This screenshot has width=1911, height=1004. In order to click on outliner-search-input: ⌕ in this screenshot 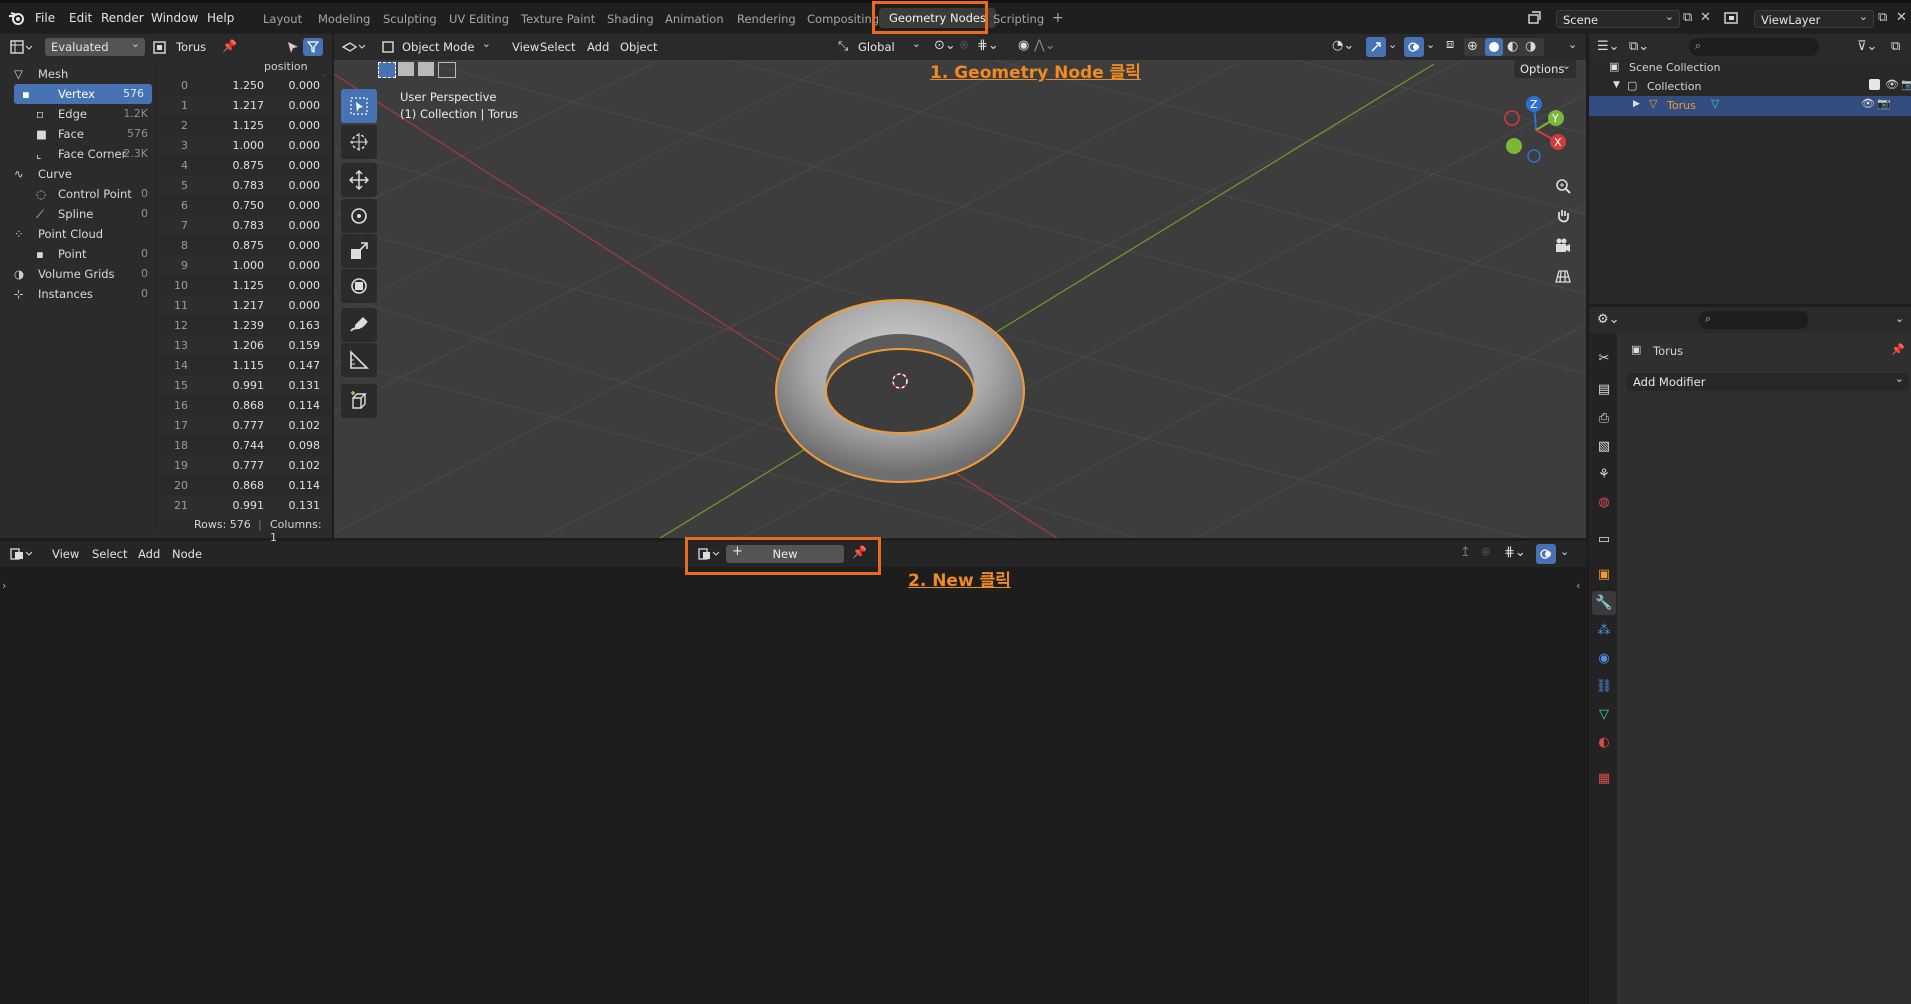, I will do `click(1754, 47)`.